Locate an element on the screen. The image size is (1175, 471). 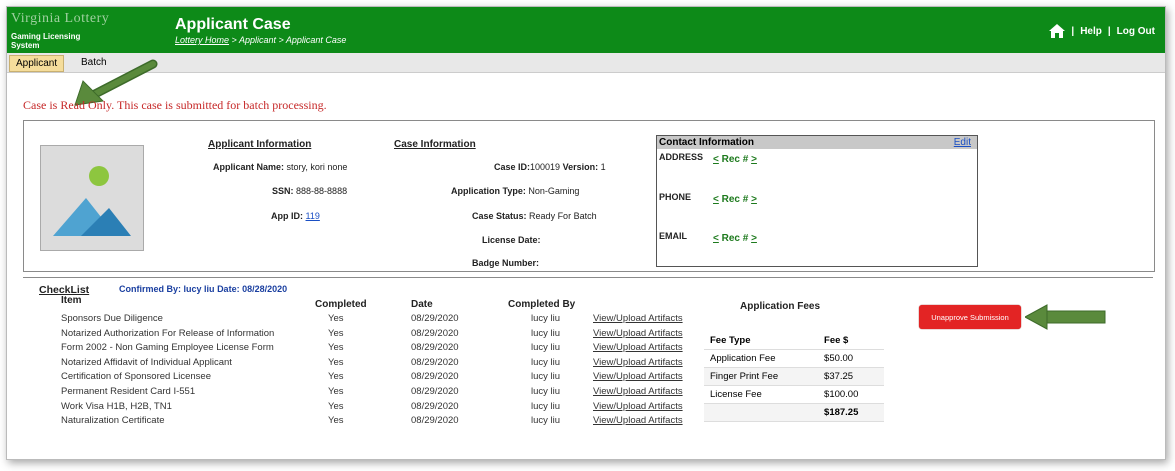
fee-total-row: $187.25 is located at coordinates (794, 412).